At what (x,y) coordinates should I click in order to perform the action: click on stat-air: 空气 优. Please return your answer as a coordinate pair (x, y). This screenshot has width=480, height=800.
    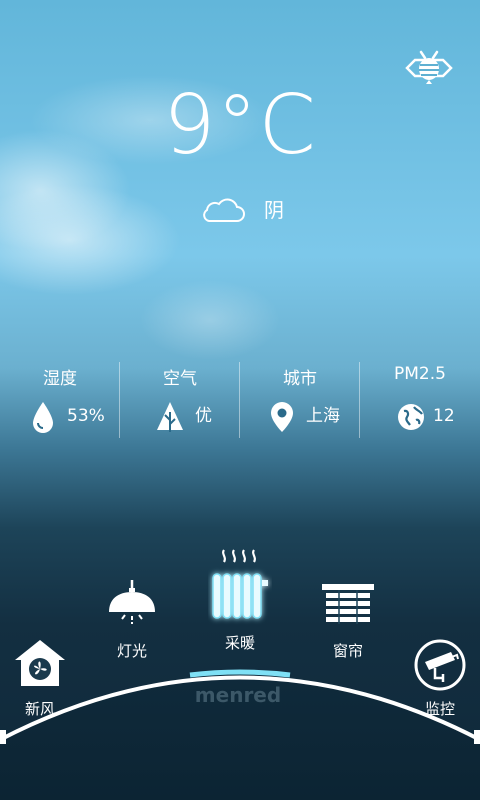
    Looking at the image, I should click on (180, 400).